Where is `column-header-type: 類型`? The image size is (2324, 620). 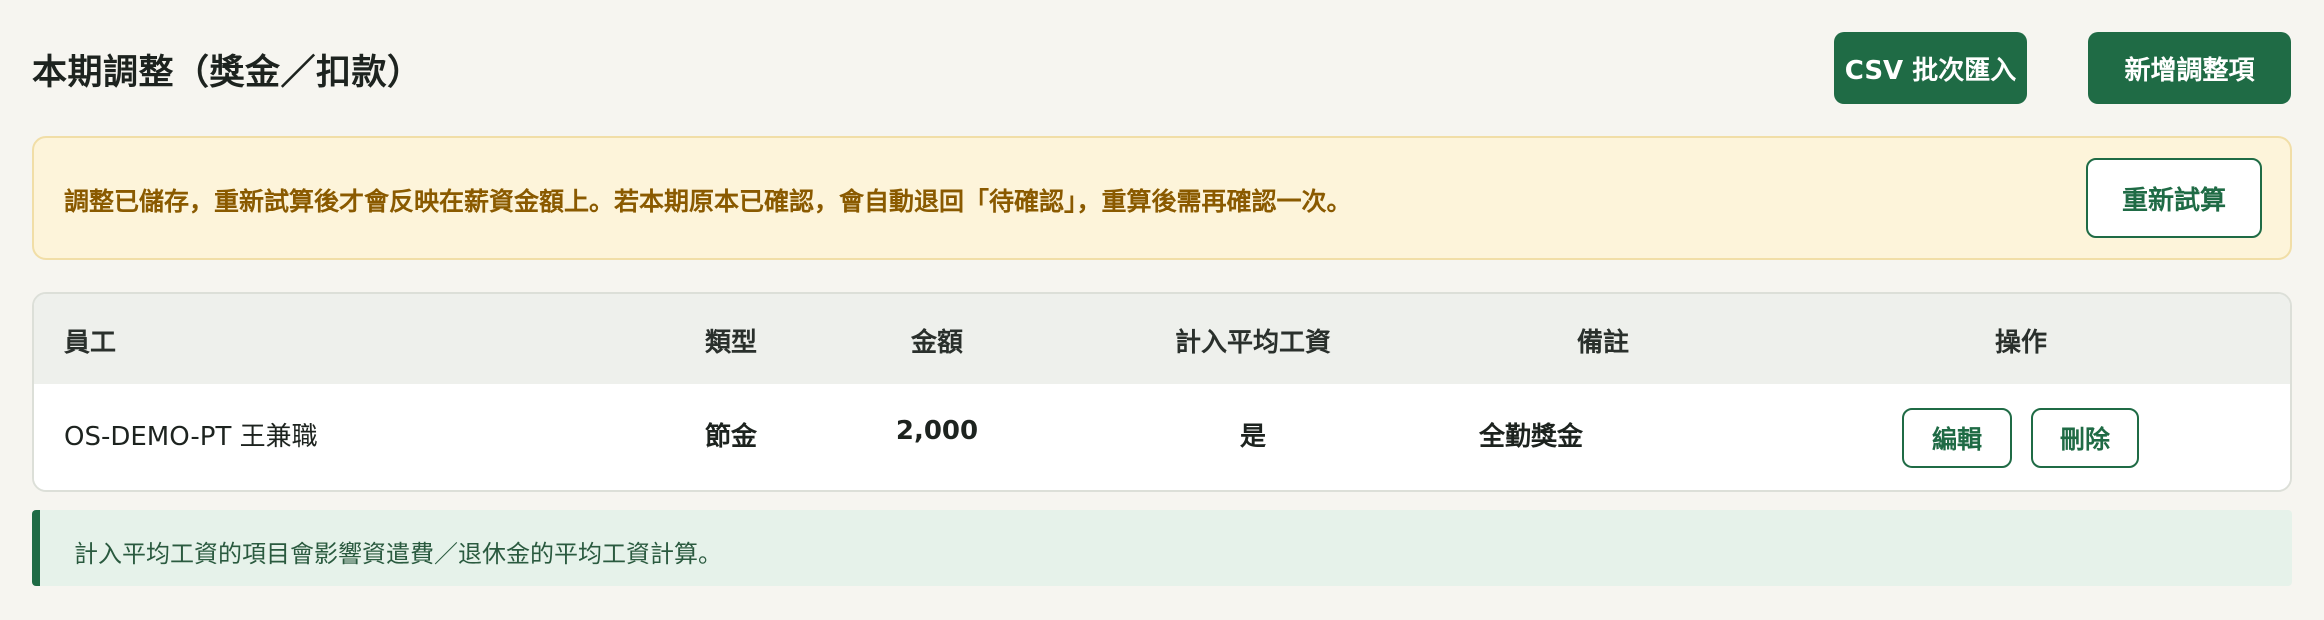
column-header-type: 類型 is located at coordinates (731, 343).